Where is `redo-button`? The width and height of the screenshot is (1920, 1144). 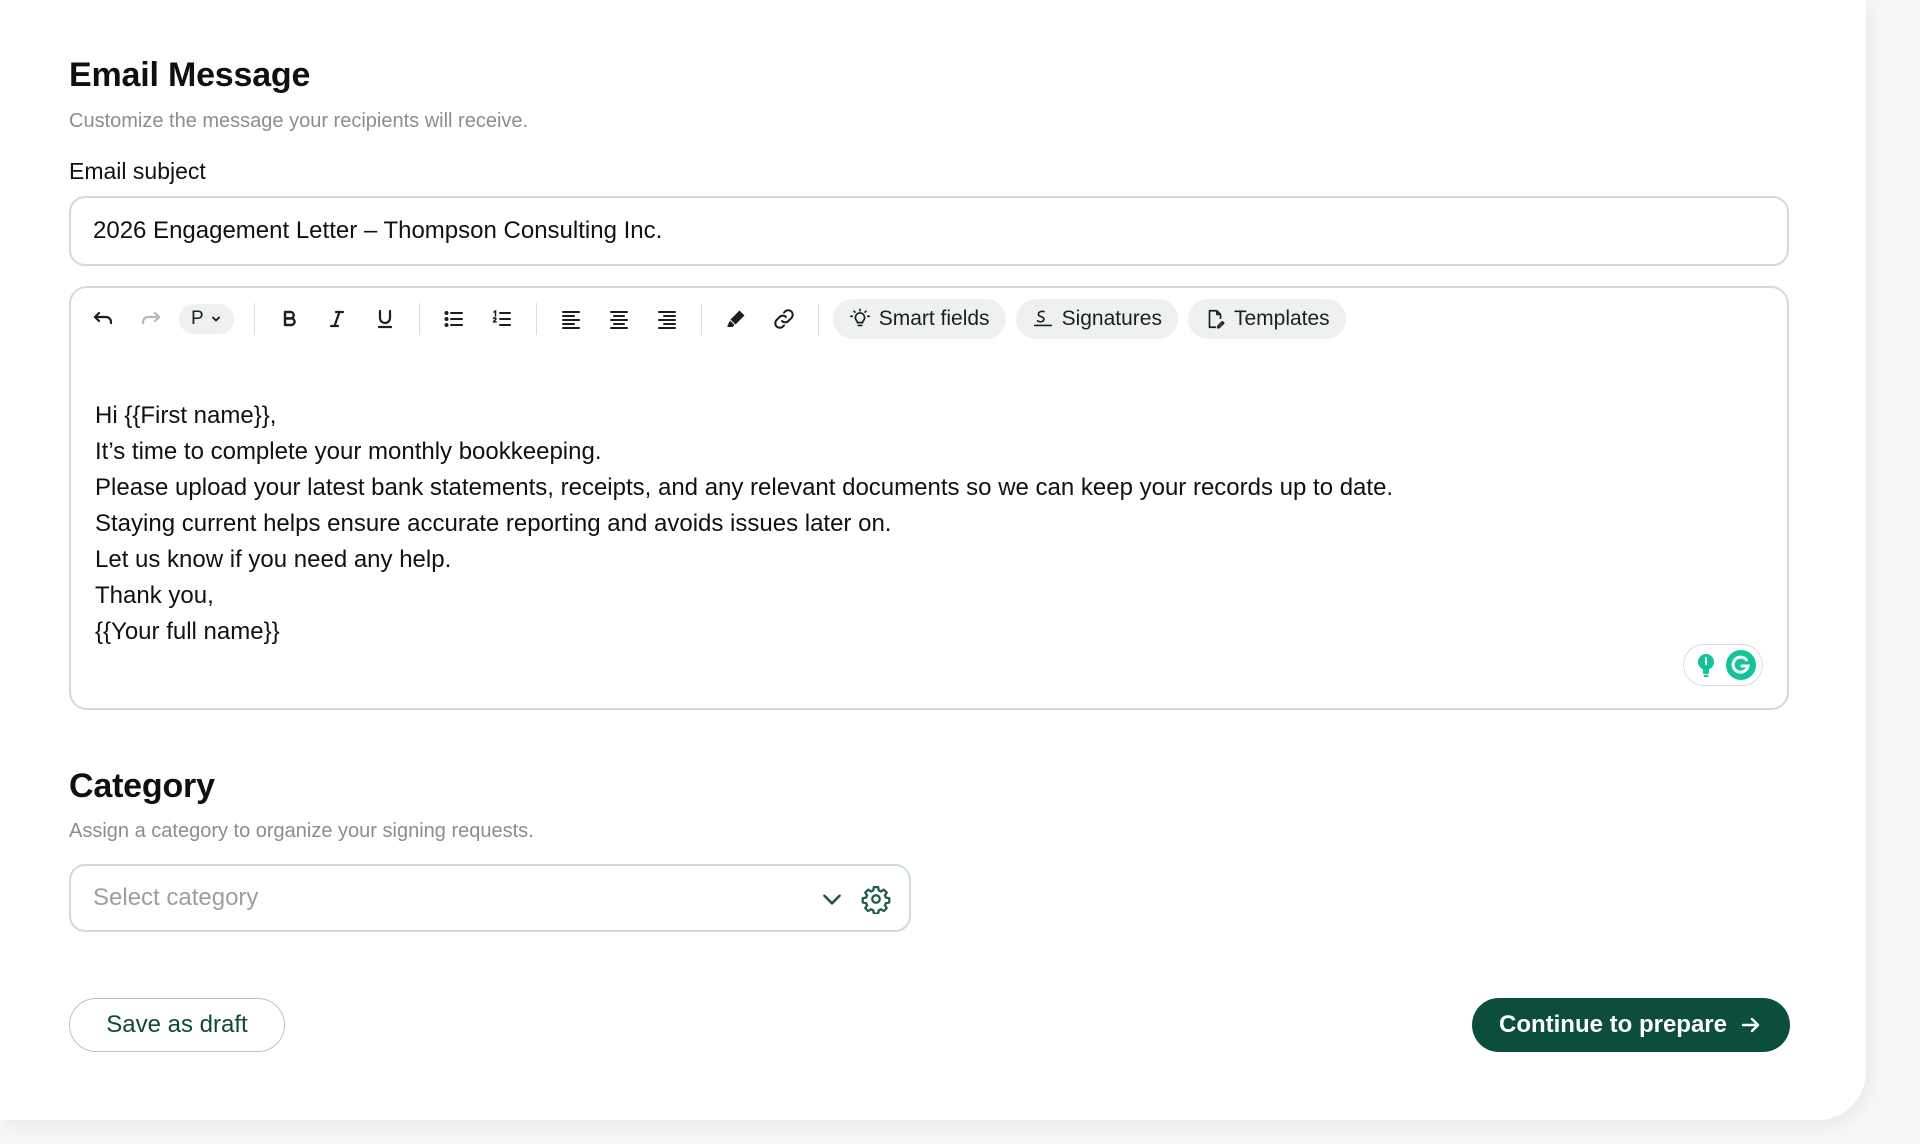
redo-button is located at coordinates (151, 319).